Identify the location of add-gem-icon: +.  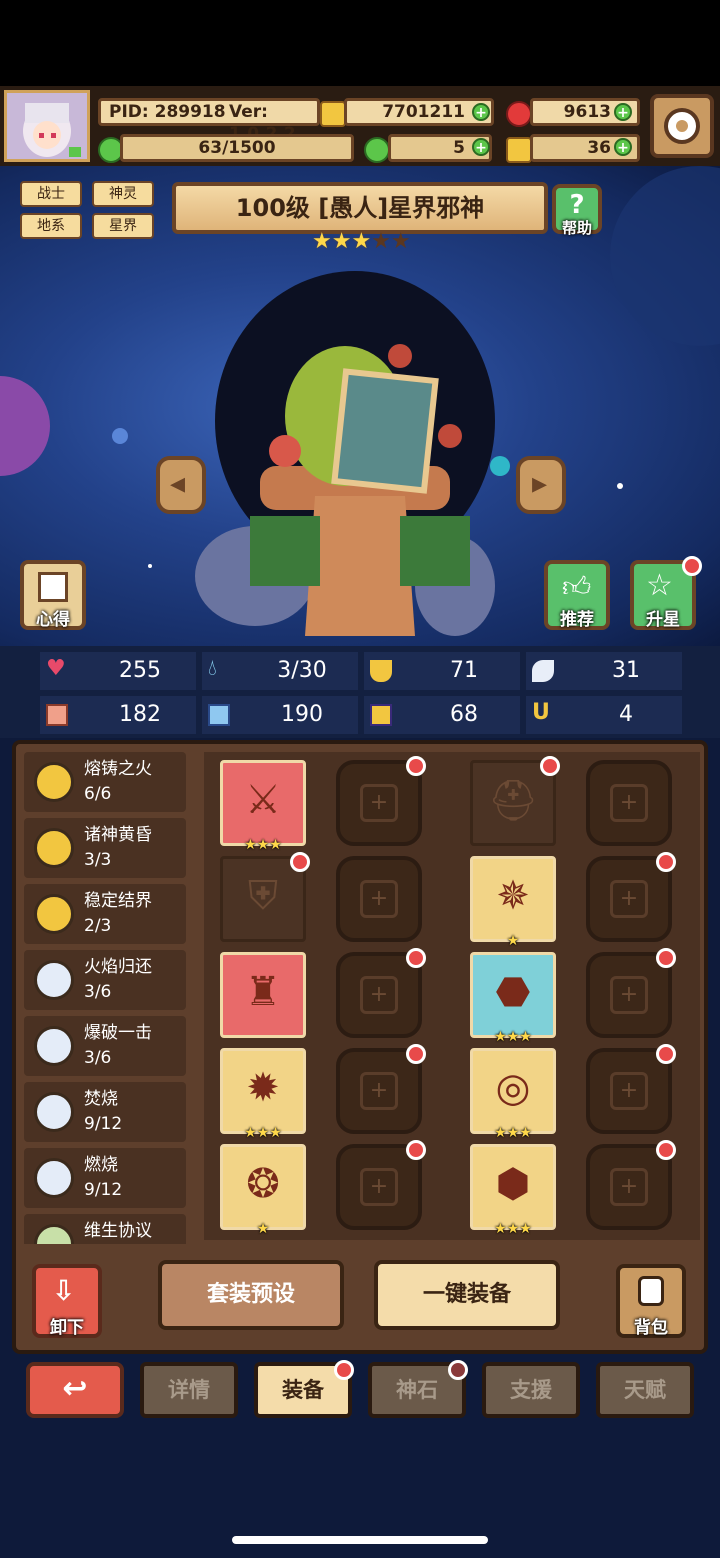
(623, 112).